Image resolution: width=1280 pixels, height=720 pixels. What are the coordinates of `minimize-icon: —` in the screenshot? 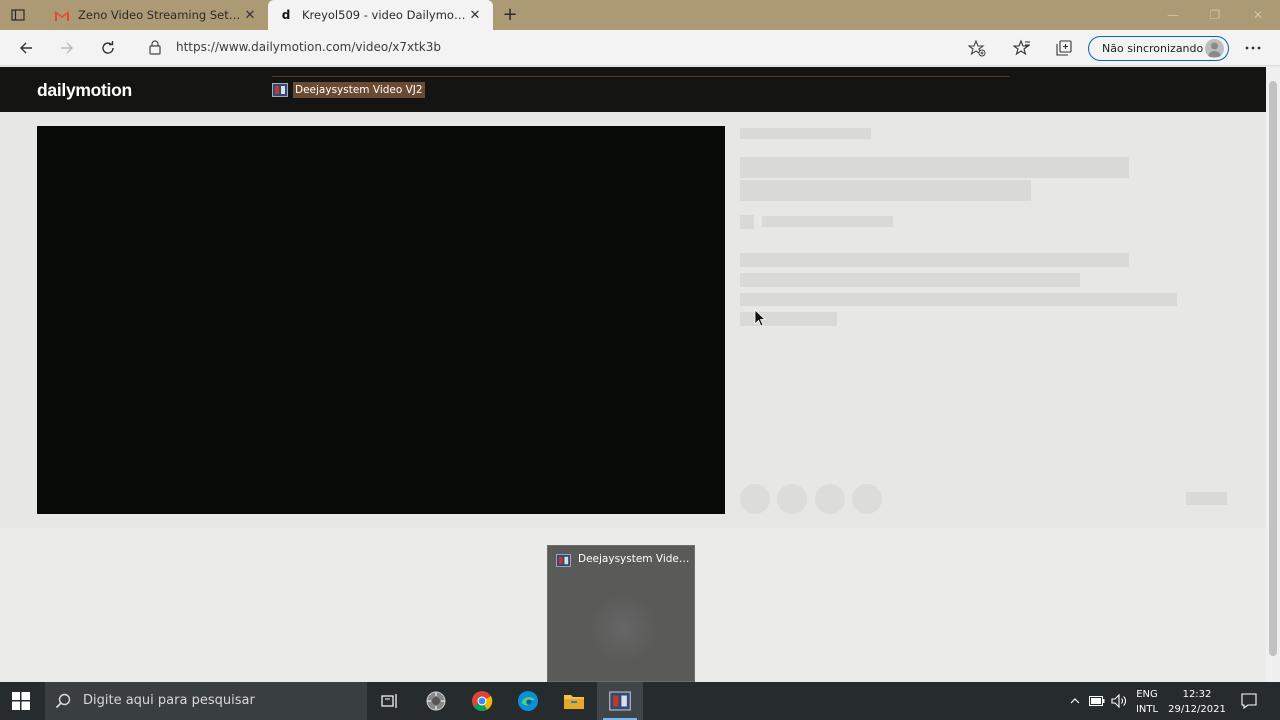 It's located at (1173, 15).